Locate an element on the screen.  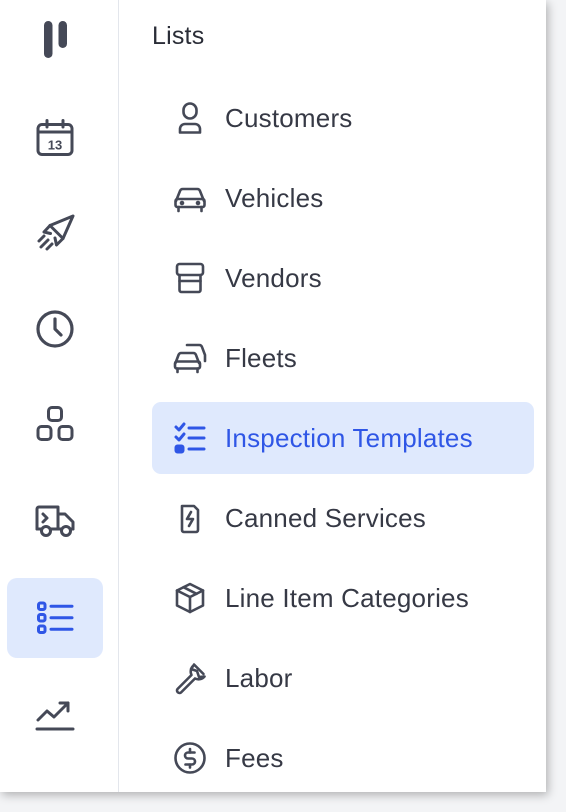
menu-label: Fees is located at coordinates (254, 757).